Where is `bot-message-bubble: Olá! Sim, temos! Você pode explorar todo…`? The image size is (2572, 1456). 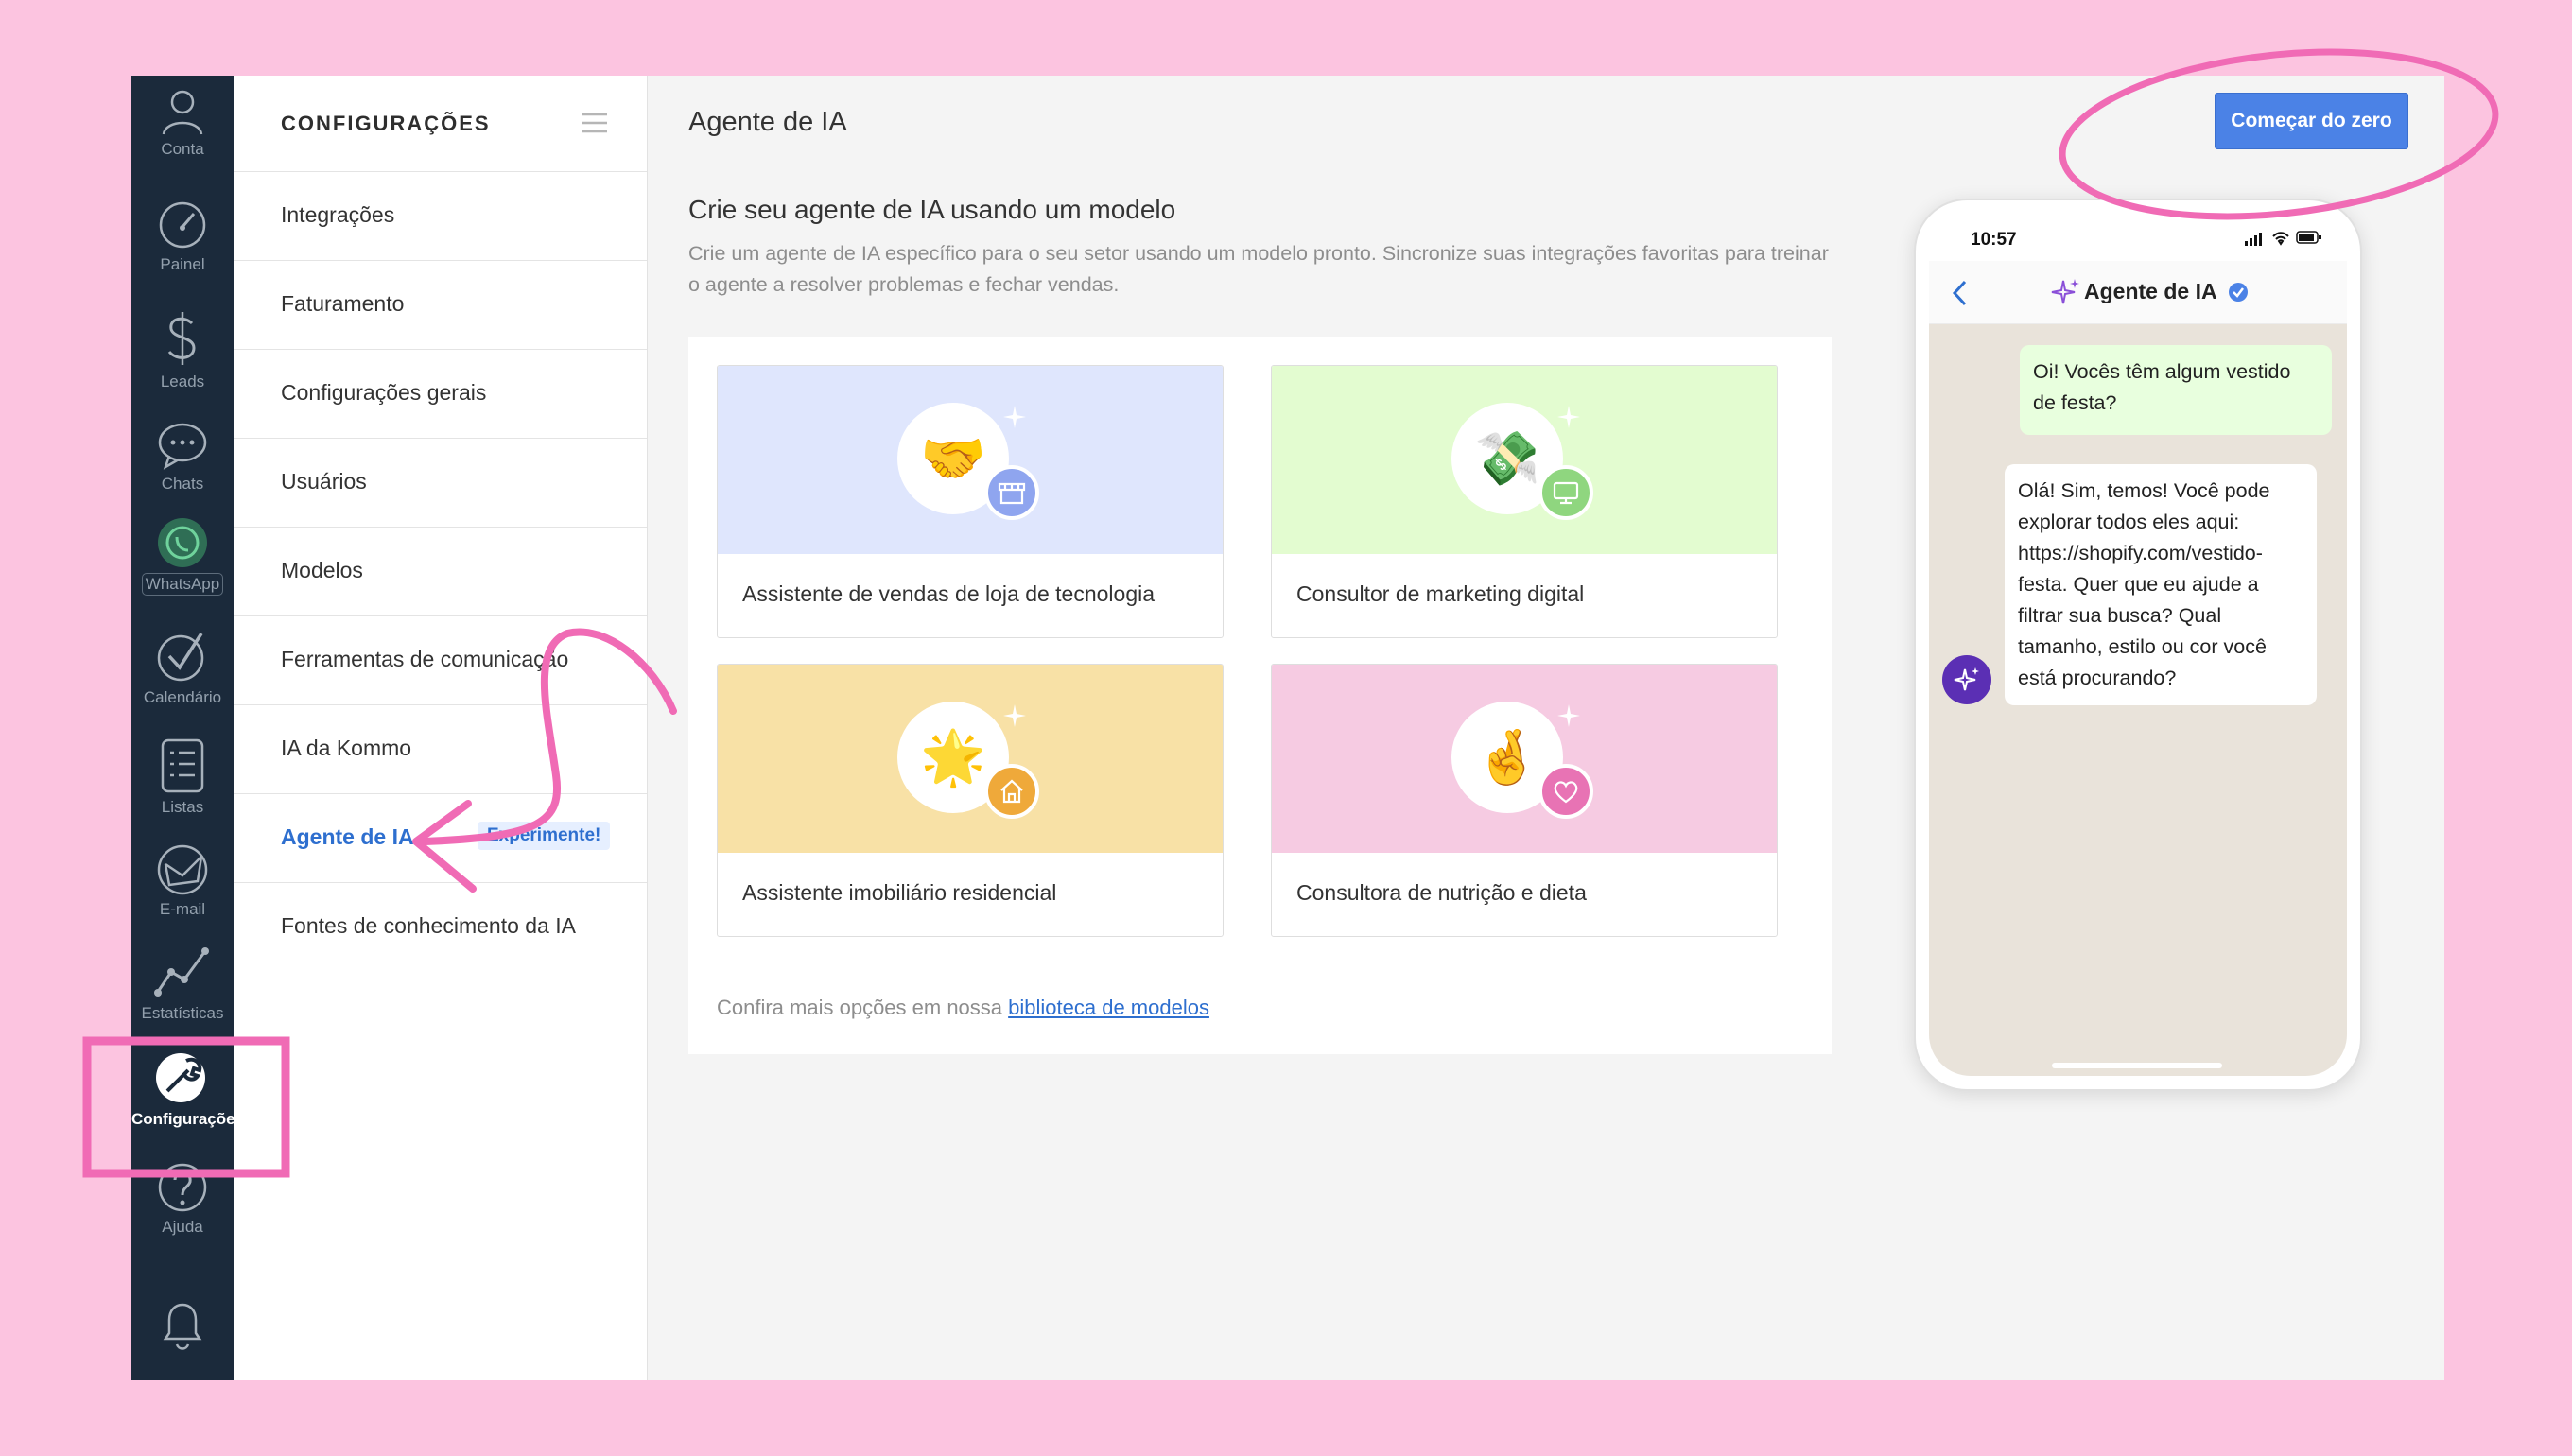
bot-message-bubble: Olá! Sim, temos! Você pode explorar todo… is located at coordinates (2161, 584).